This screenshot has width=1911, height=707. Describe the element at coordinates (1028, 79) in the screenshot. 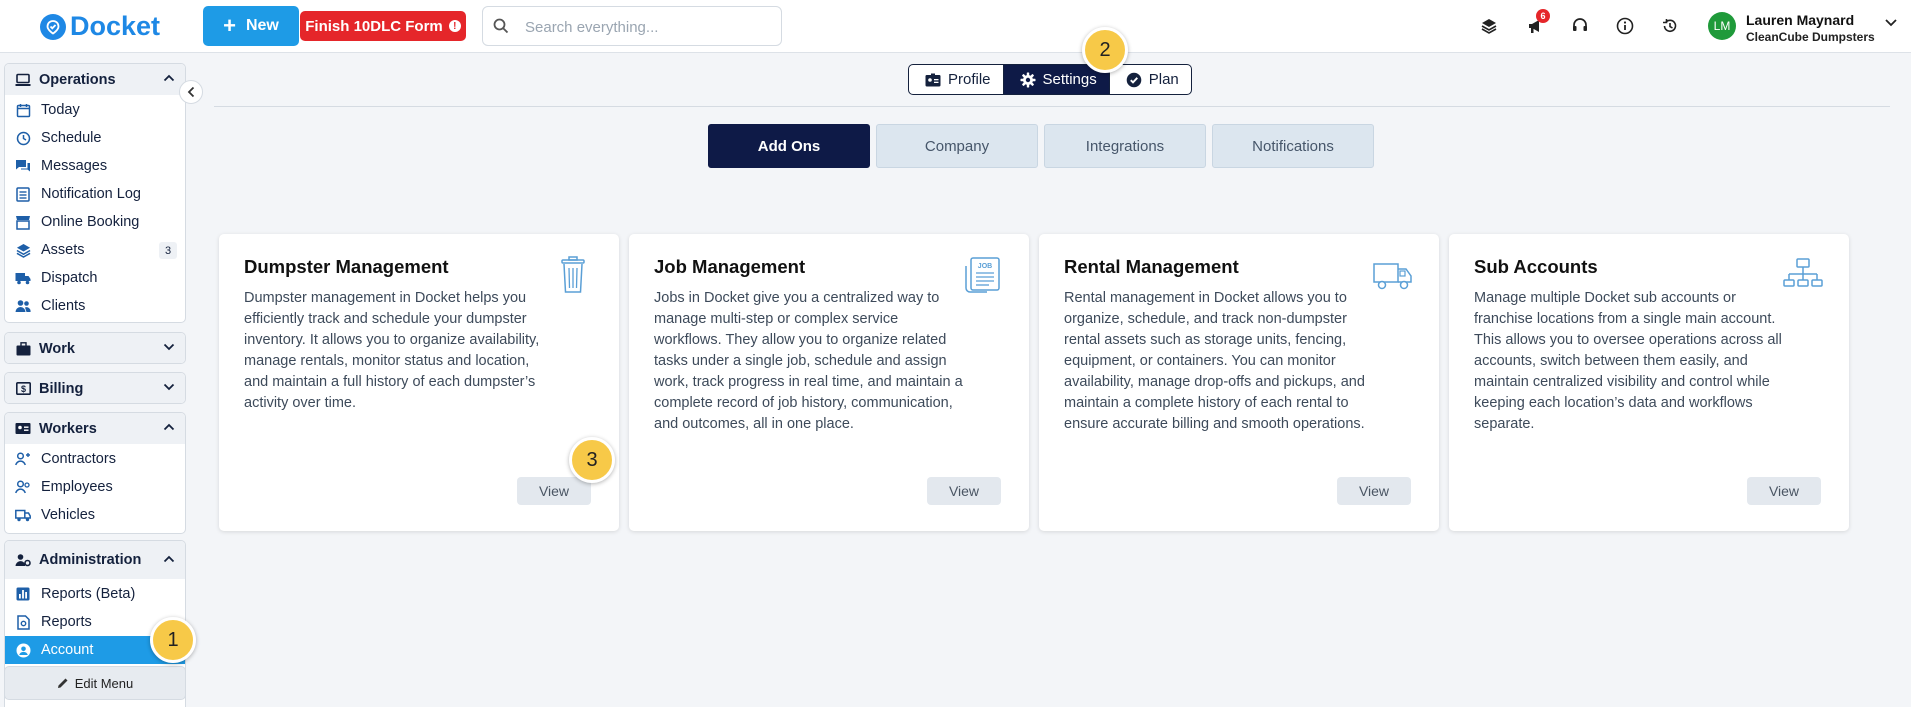

I see `gear-icon` at that location.